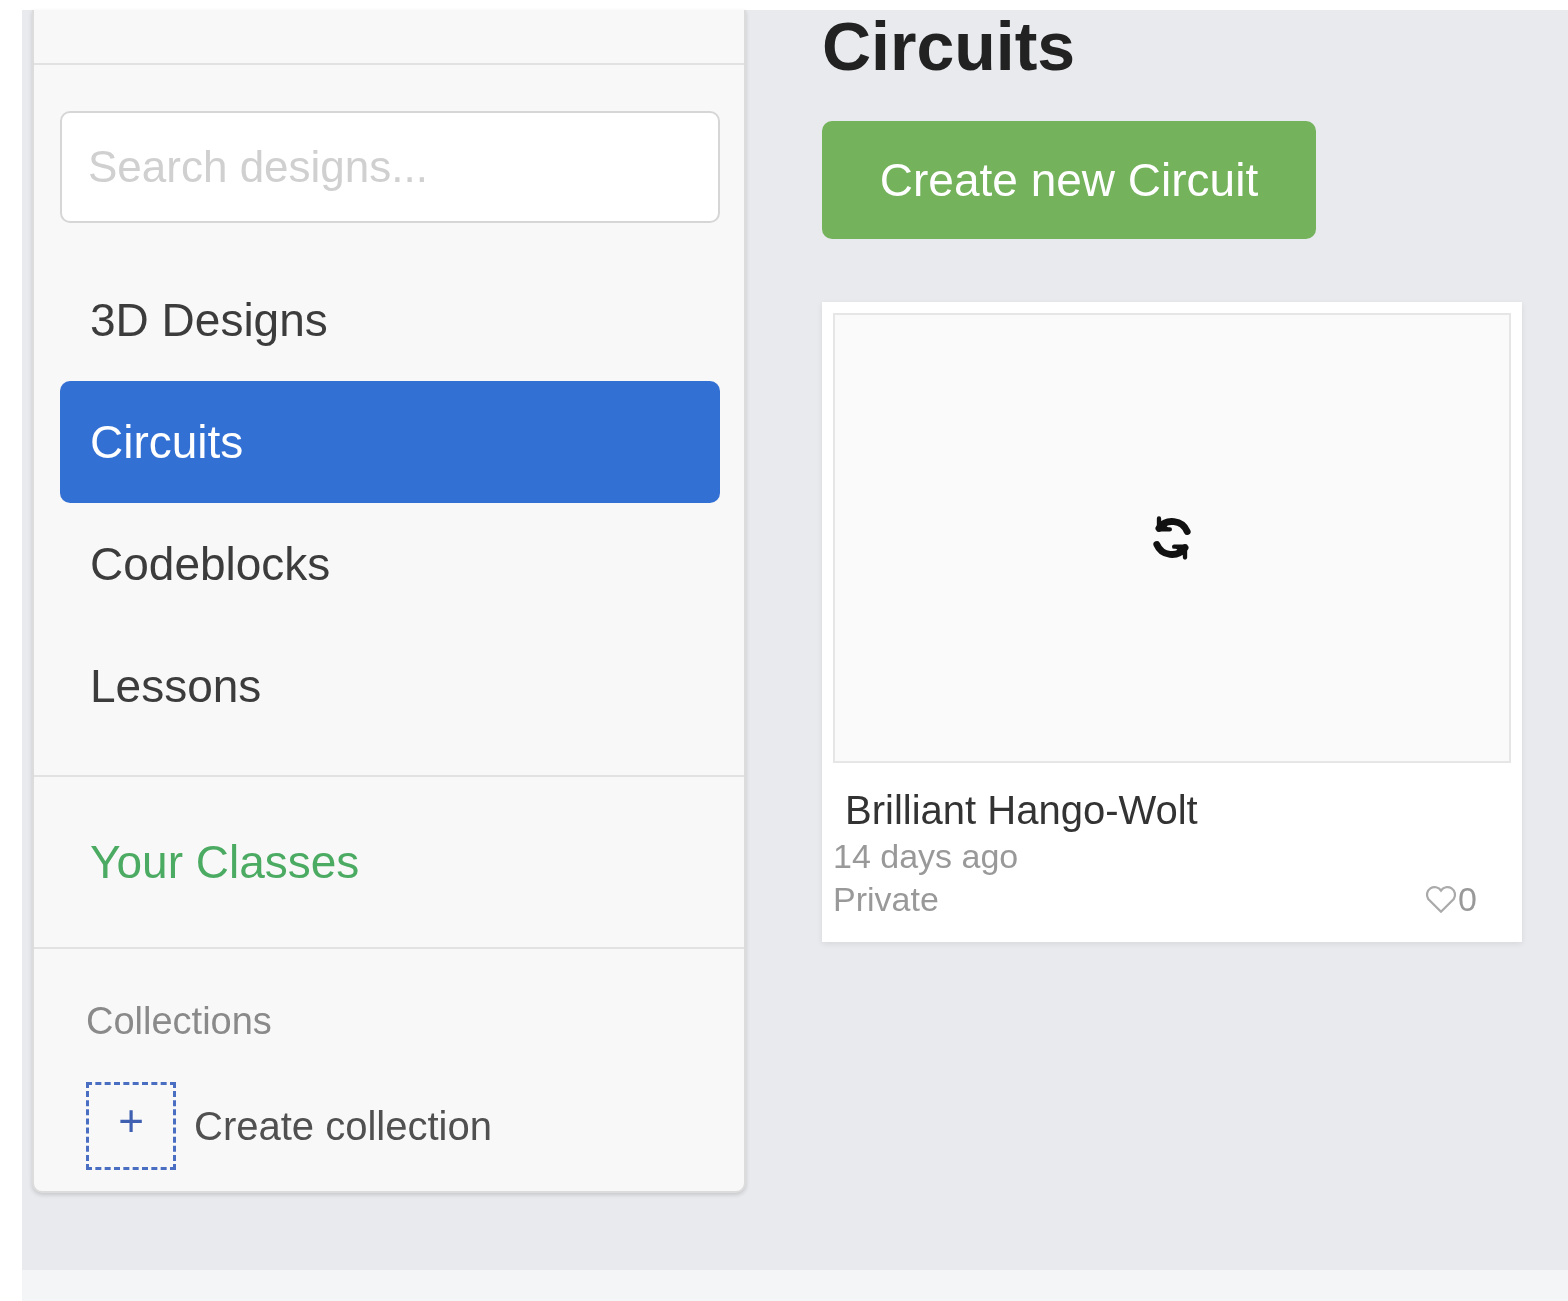  Describe the element at coordinates (179, 1021) in the screenshot. I see `collections-heading: Collections` at that location.